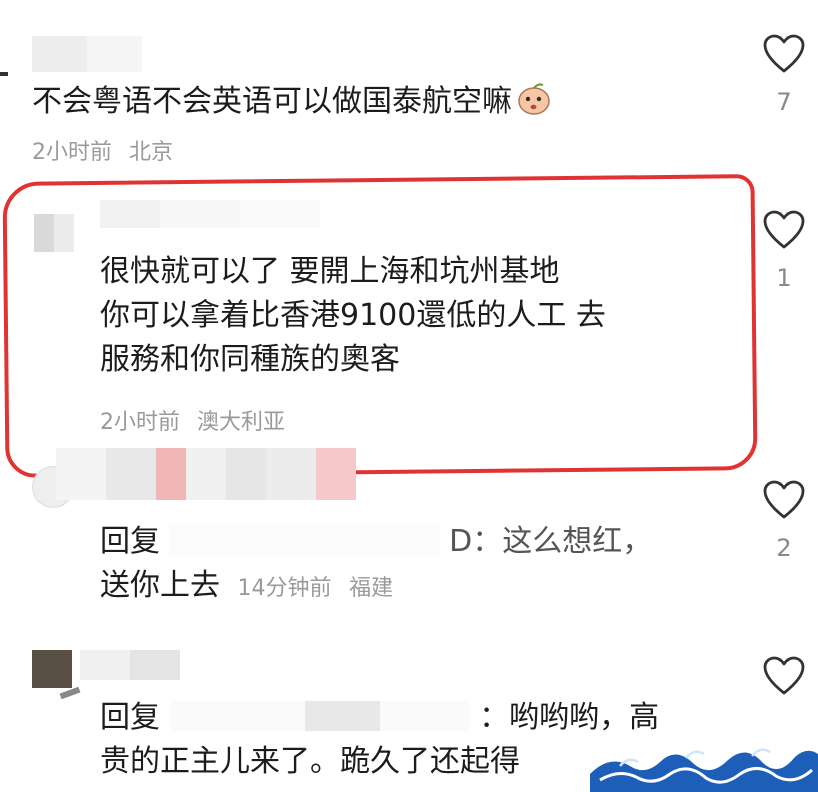  I want to click on like-count: 2, so click(784, 548).